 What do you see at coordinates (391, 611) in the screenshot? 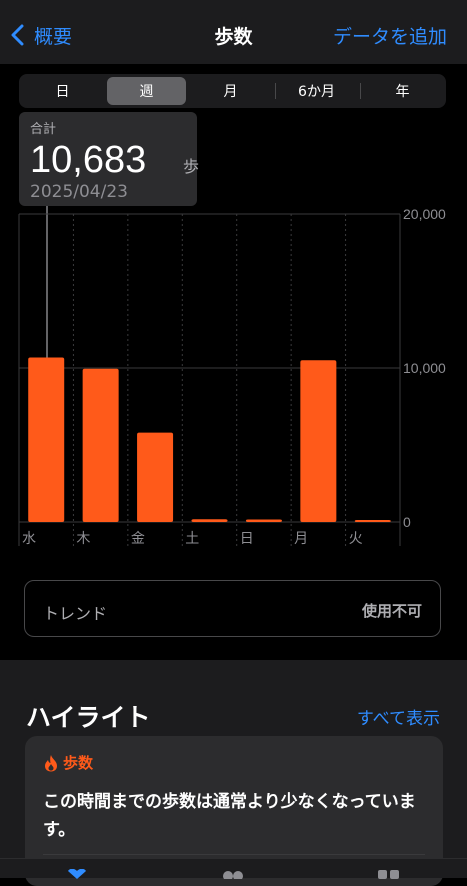
I see `trend-status: 使用不可` at bounding box center [391, 611].